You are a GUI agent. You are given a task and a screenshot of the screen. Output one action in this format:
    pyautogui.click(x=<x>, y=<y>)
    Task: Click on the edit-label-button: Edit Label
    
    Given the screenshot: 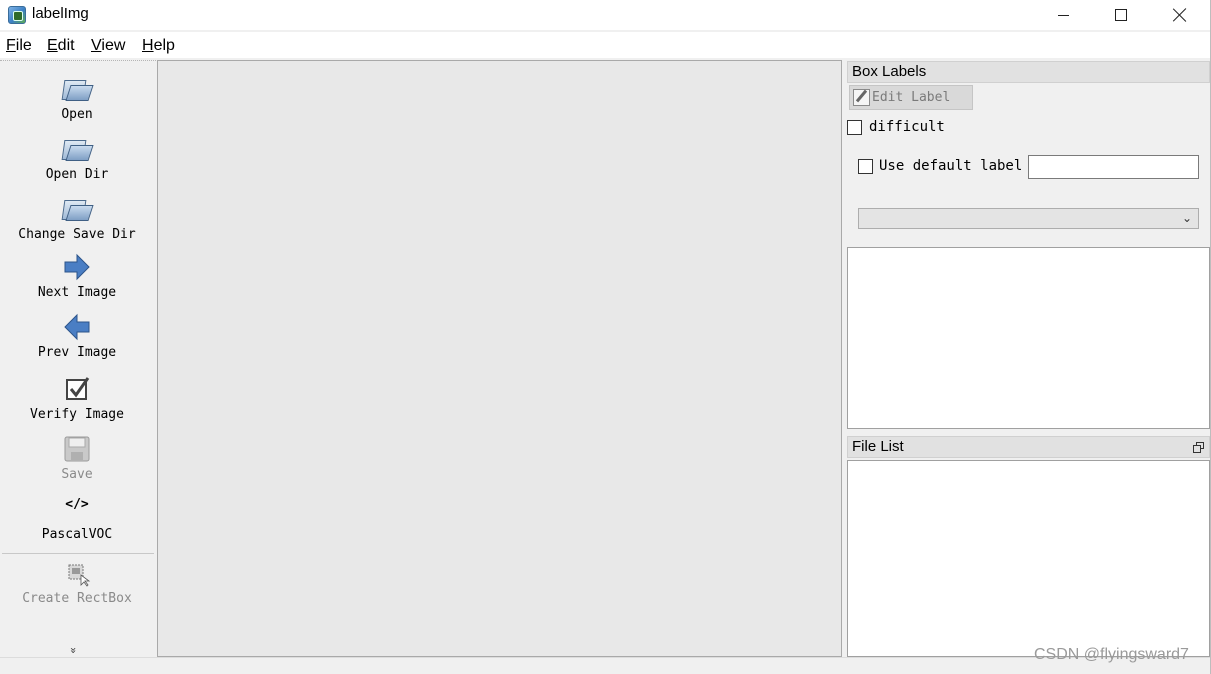 What is the action you would take?
    pyautogui.click(x=911, y=97)
    